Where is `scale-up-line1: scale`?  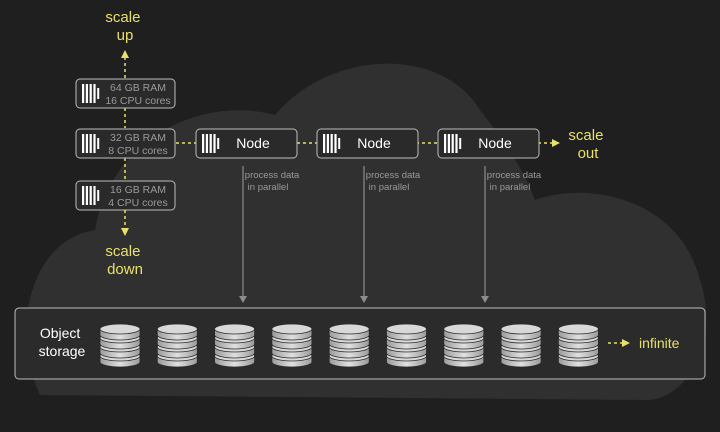
scale-up-line1: scale is located at coordinates (122, 17).